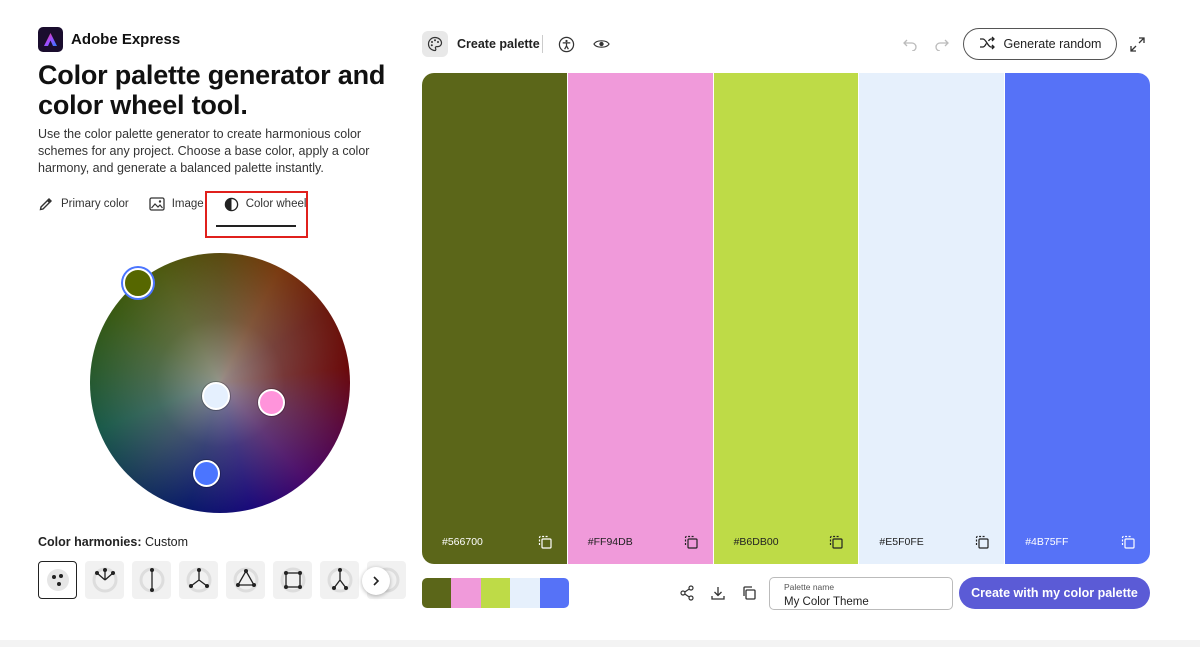 The image size is (1200, 647). Describe the element at coordinates (1137, 44) in the screenshot. I see `expand-icon` at that location.